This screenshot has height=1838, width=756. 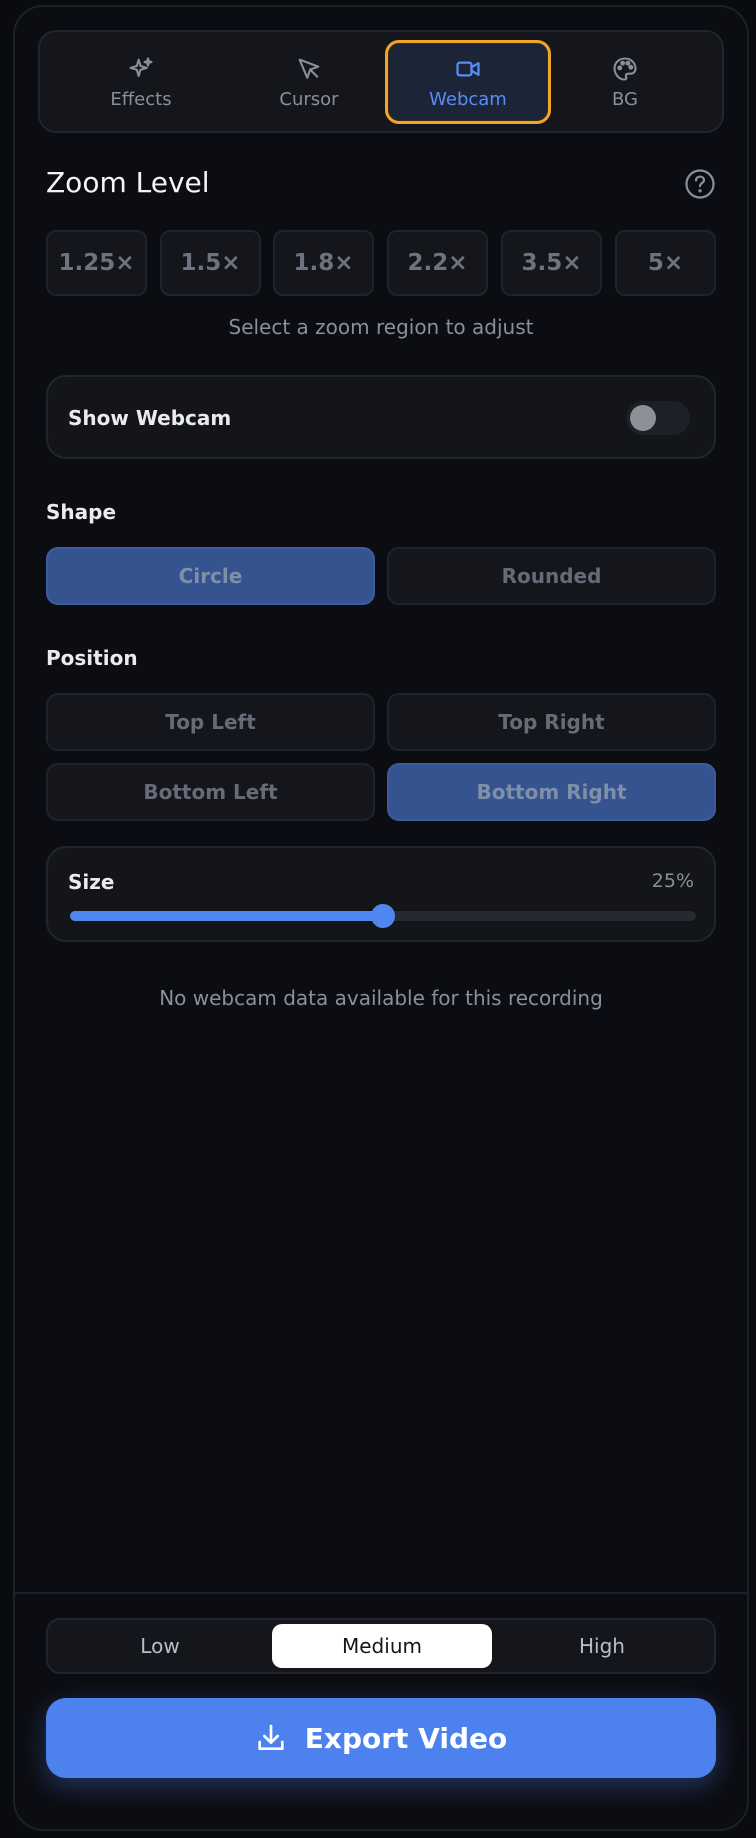 What do you see at coordinates (468, 68) in the screenshot?
I see `video-camera-icon` at bounding box center [468, 68].